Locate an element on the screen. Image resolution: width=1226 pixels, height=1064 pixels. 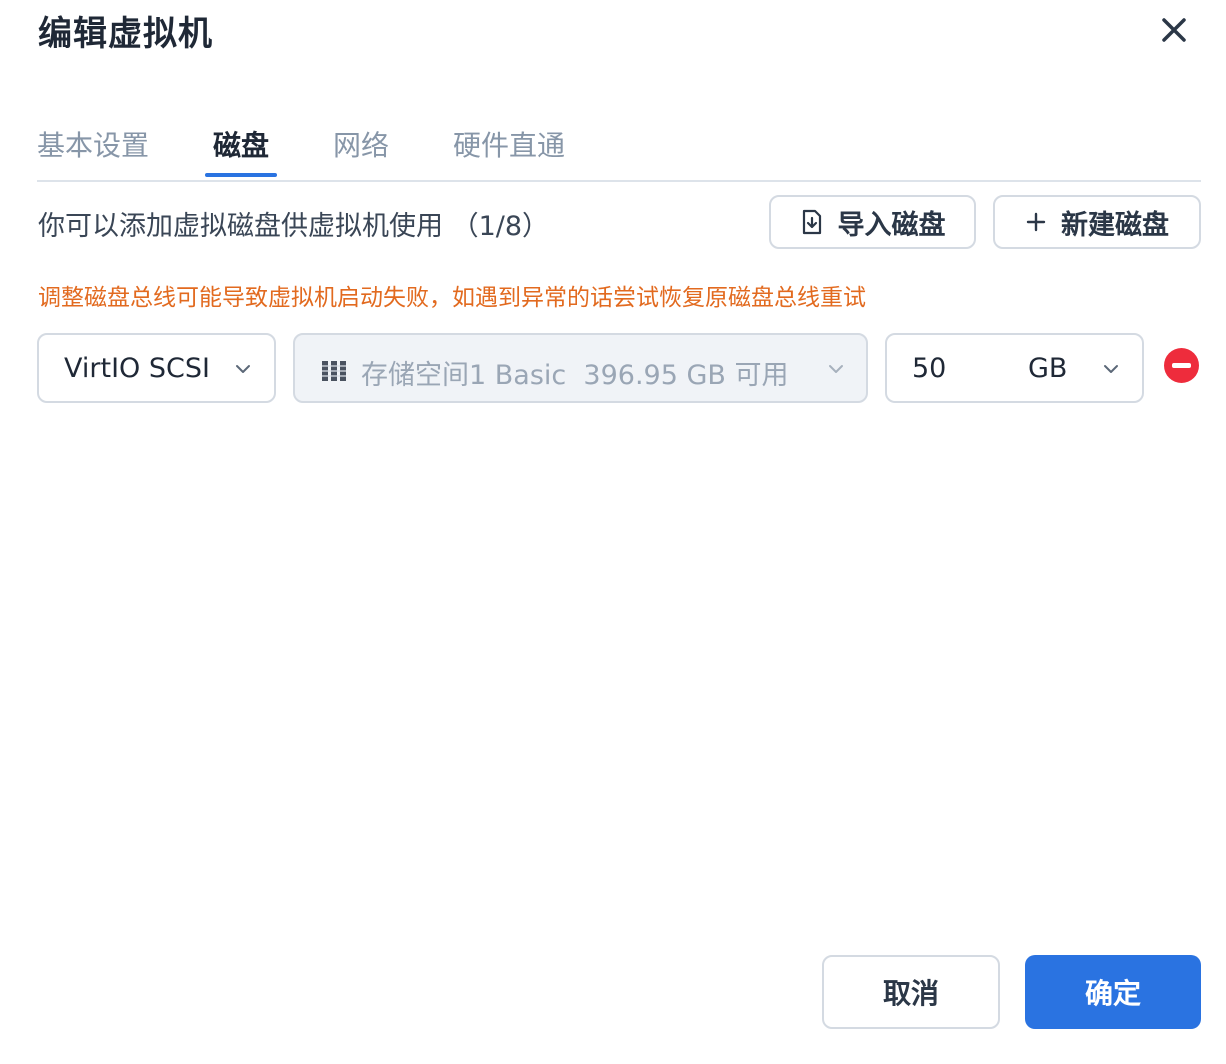
storage-volume-select: 存储空间1 Basic 396.95 GB 可用 is located at coordinates (580, 368).